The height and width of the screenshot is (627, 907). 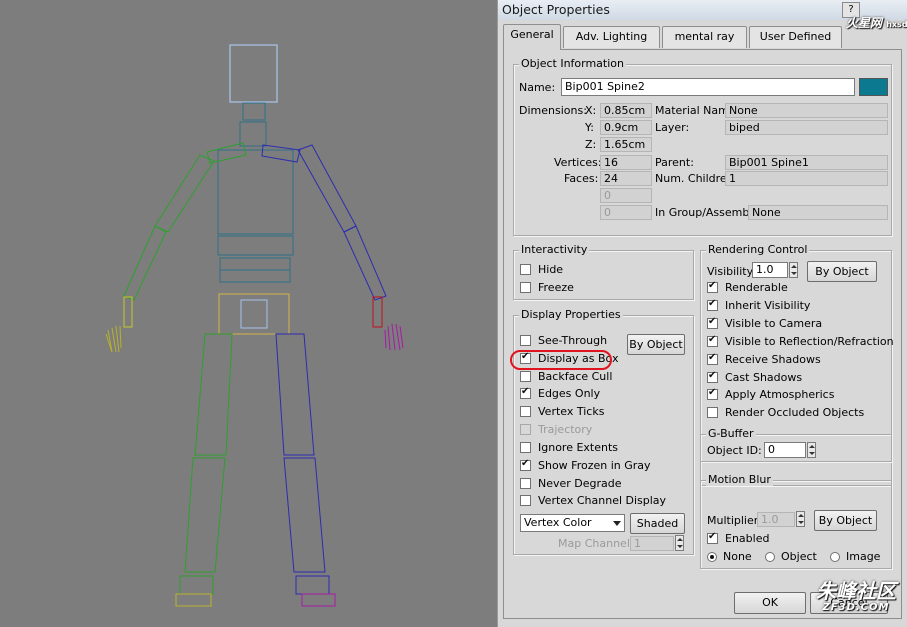 What do you see at coordinates (603, 271) in the screenshot?
I see `interactivity-group: Interactivity Hide Freeze` at bounding box center [603, 271].